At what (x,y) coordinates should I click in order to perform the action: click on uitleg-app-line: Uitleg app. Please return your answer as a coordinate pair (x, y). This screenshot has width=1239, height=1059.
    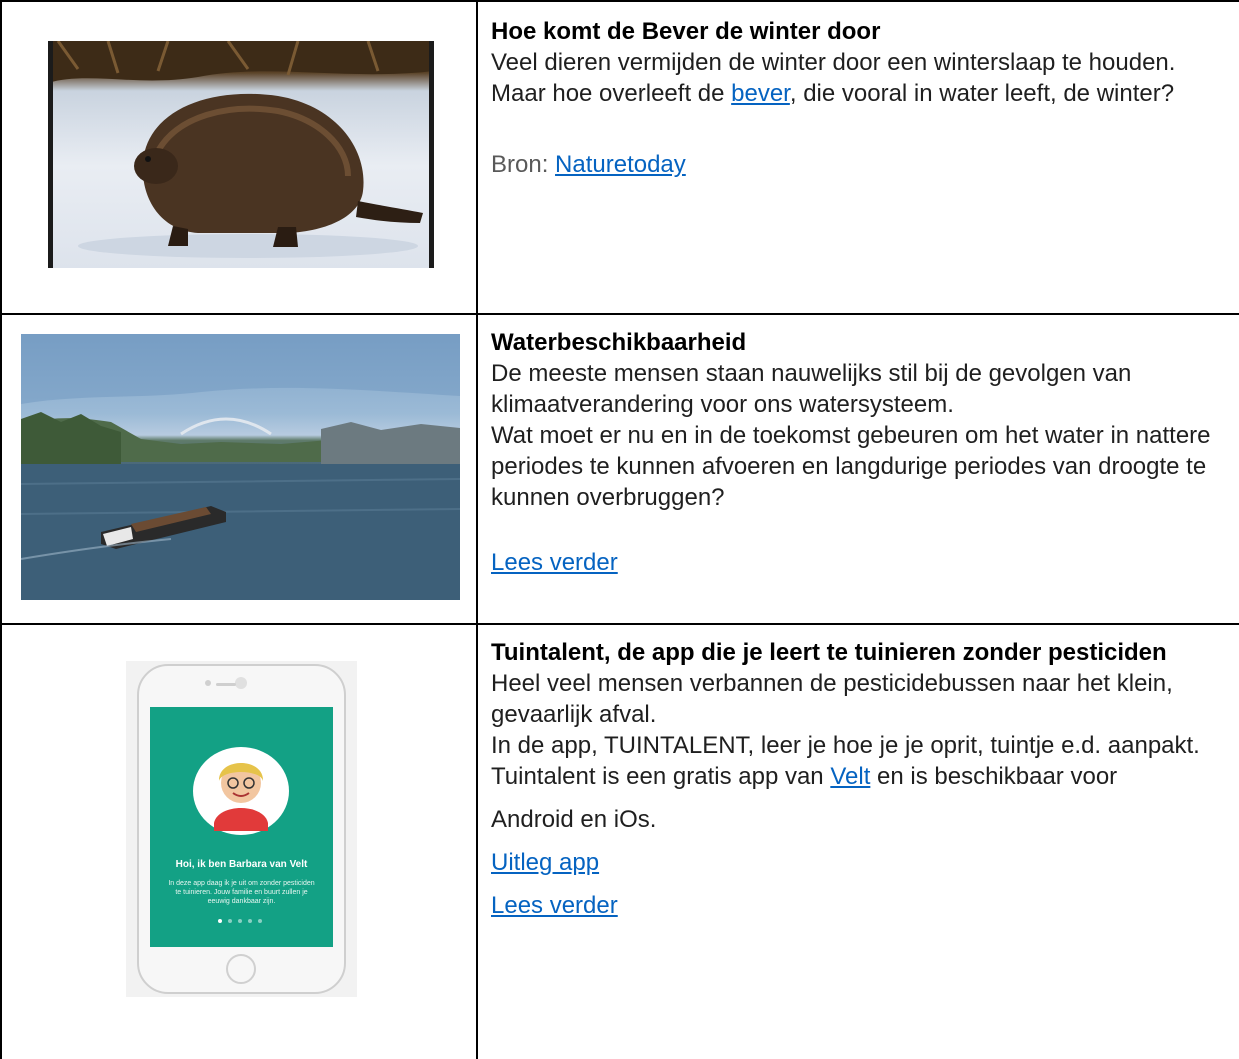
    Looking at the image, I should click on (861, 862).